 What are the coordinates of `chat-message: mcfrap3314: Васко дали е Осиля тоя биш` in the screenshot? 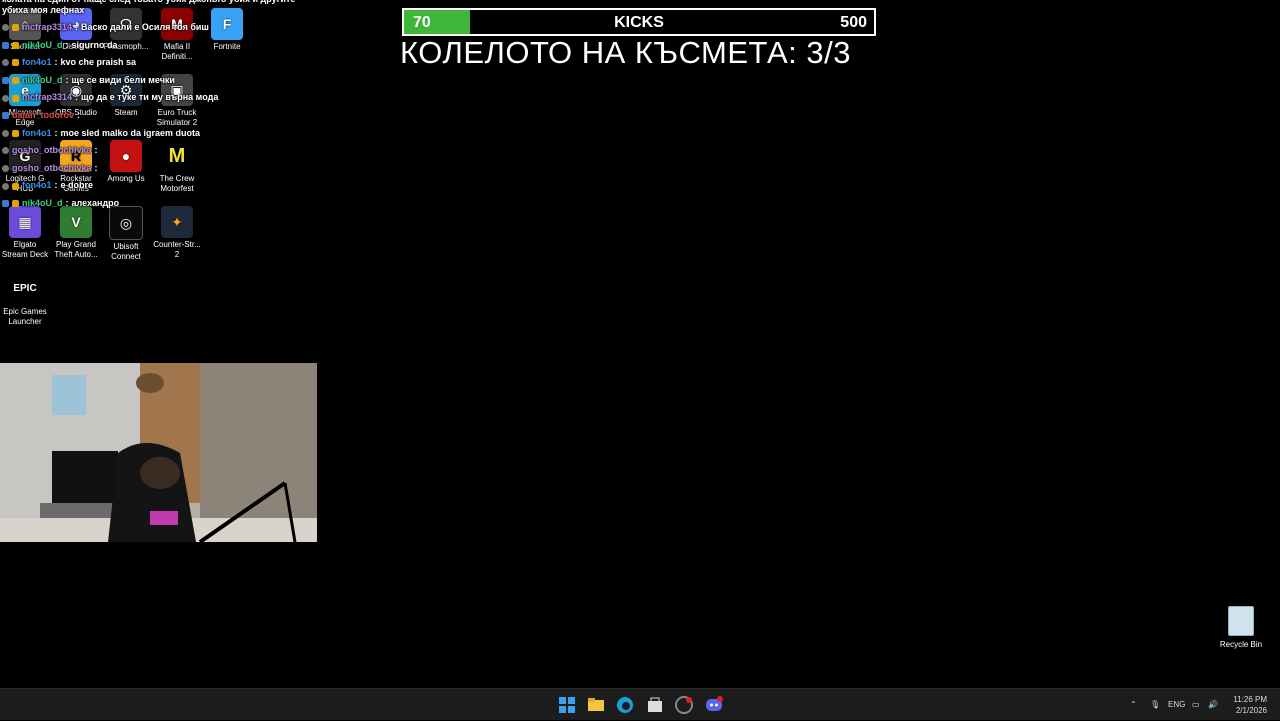 It's located at (152, 28).